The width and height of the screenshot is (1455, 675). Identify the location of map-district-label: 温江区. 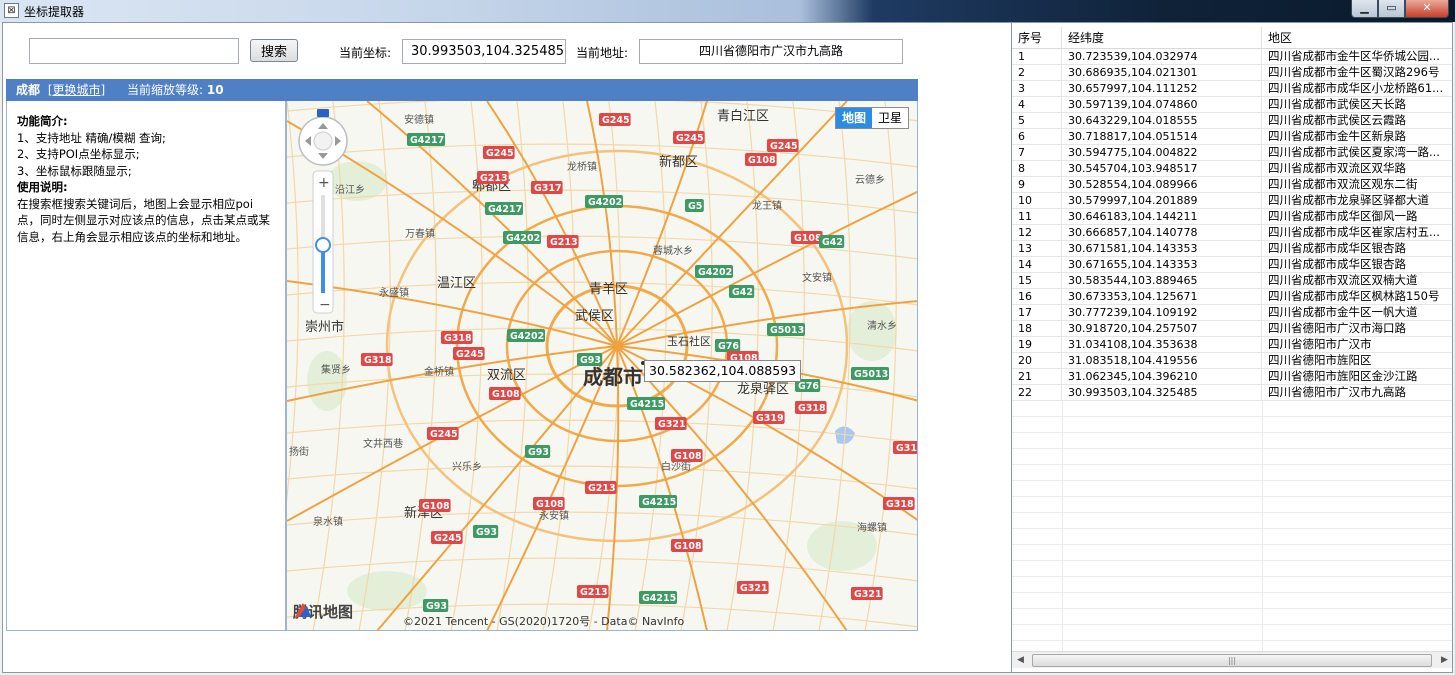
(456, 283).